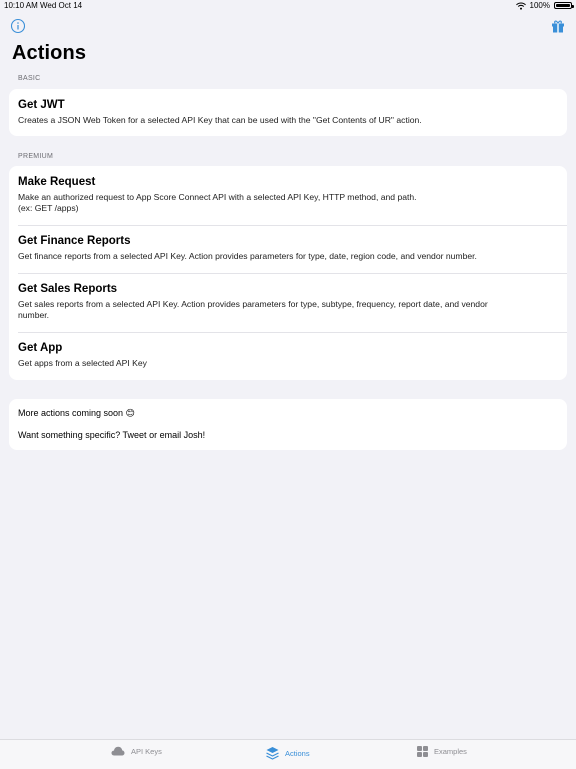  I want to click on action-row-get-app: Get App Get apps from a selected API Key, so click(288, 356).